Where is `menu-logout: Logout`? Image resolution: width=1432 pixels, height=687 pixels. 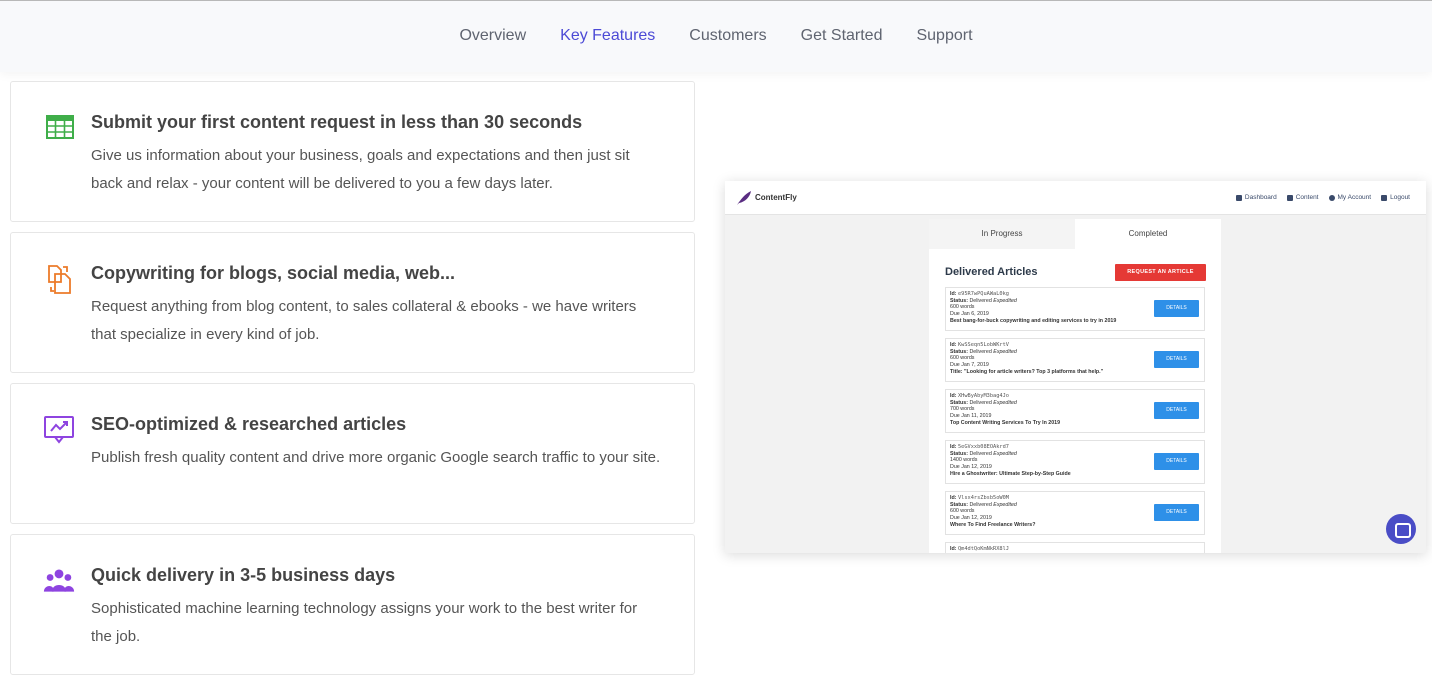 menu-logout: Logout is located at coordinates (1395, 197).